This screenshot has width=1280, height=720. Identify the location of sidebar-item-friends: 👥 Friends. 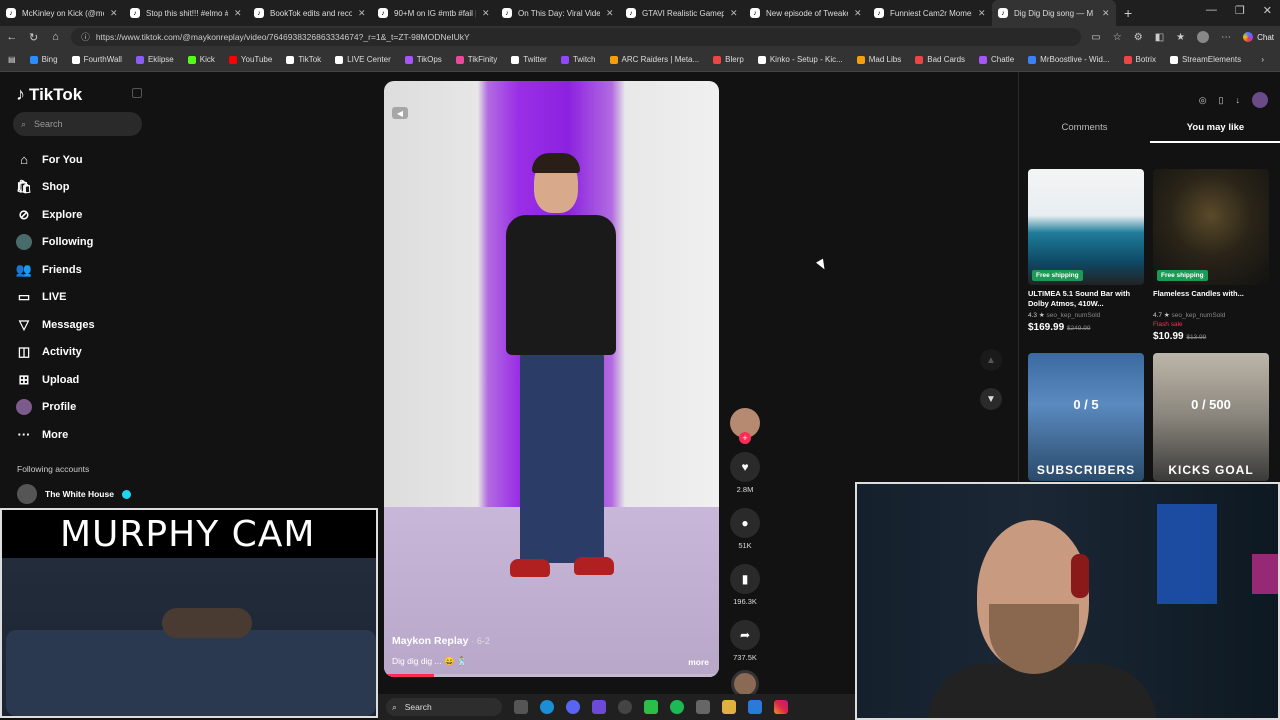
(55, 270).